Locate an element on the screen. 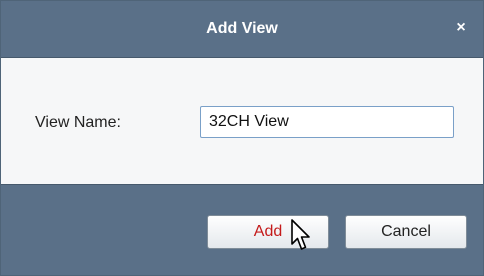 This screenshot has width=484, height=276. view-name-label: View Name: is located at coordinates (78, 122).